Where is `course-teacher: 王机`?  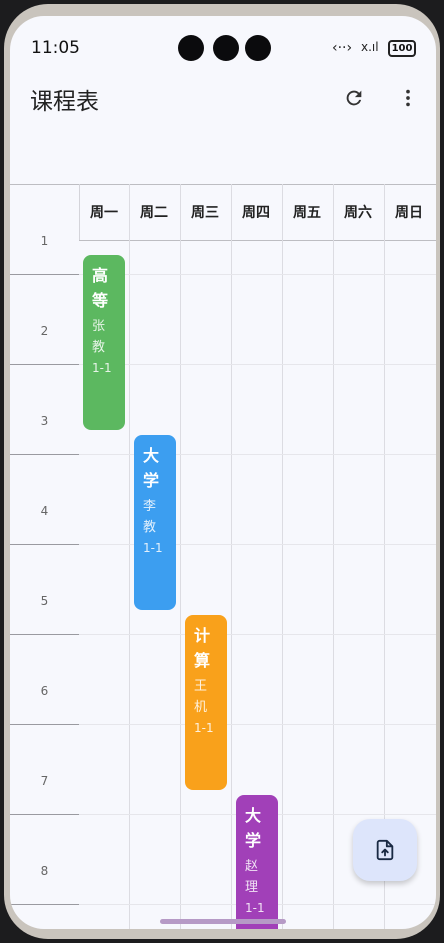 course-teacher: 王机 is located at coordinates (201, 697).